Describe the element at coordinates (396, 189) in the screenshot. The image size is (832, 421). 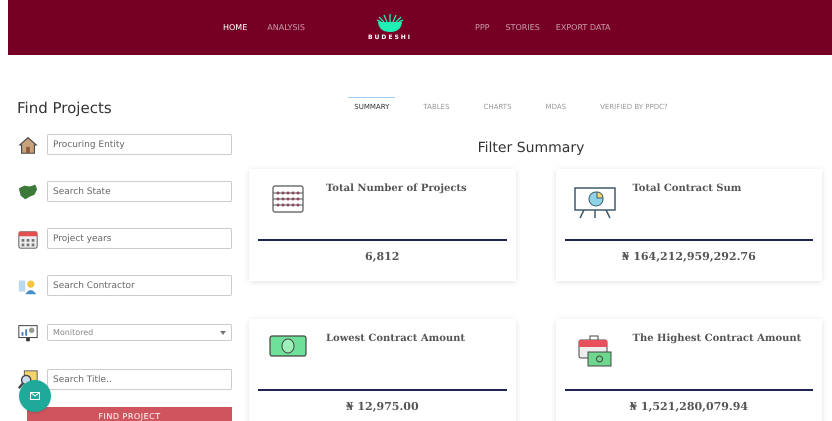
I see `card-title: Total Number of Projects` at that location.